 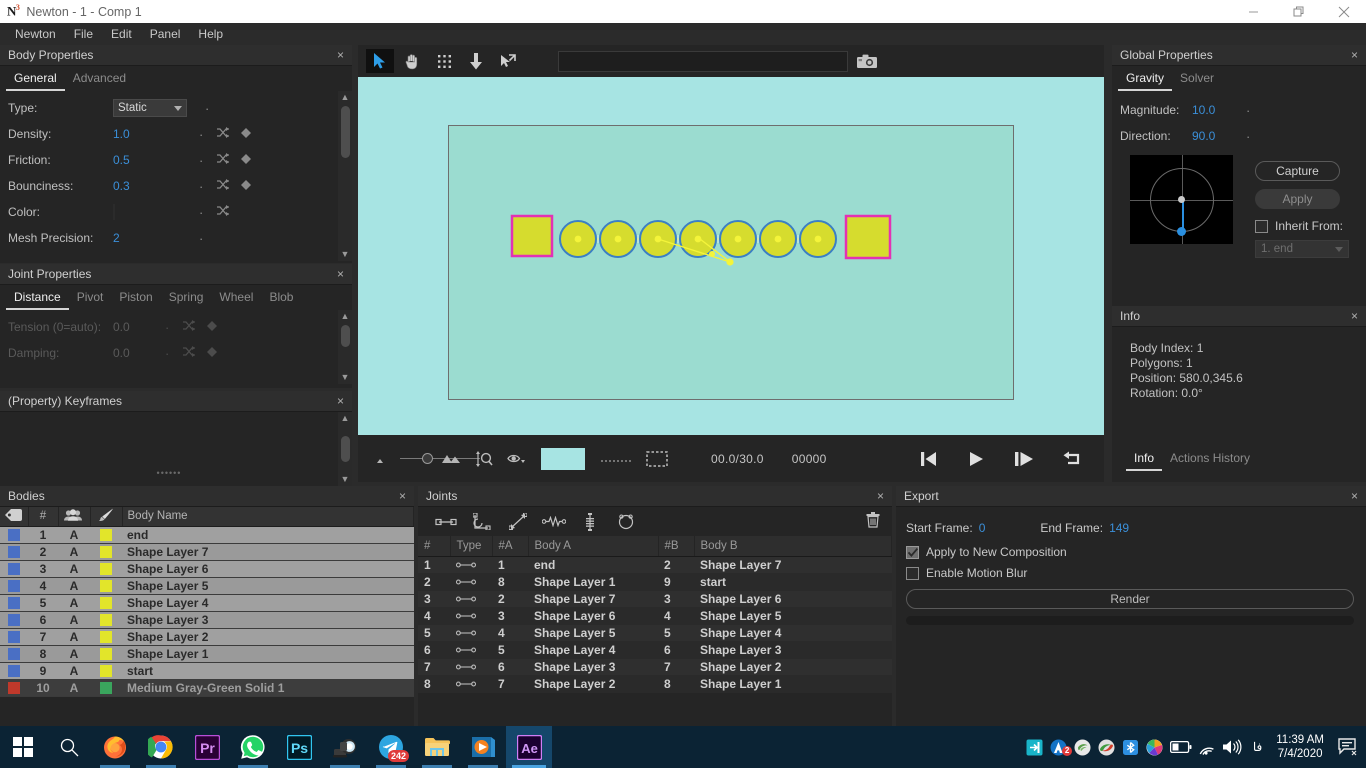 I want to click on col-body-b: Body B, so click(x=793, y=546).